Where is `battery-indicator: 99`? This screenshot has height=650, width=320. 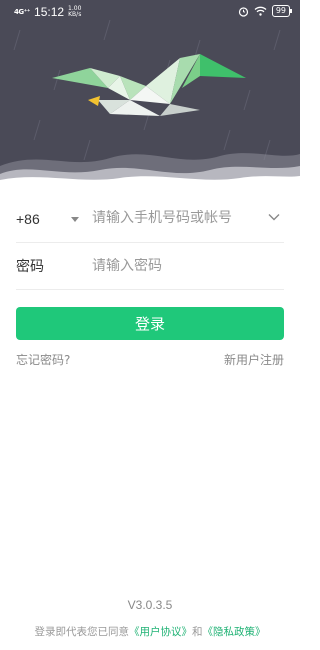 battery-indicator: 99 is located at coordinates (282, 11).